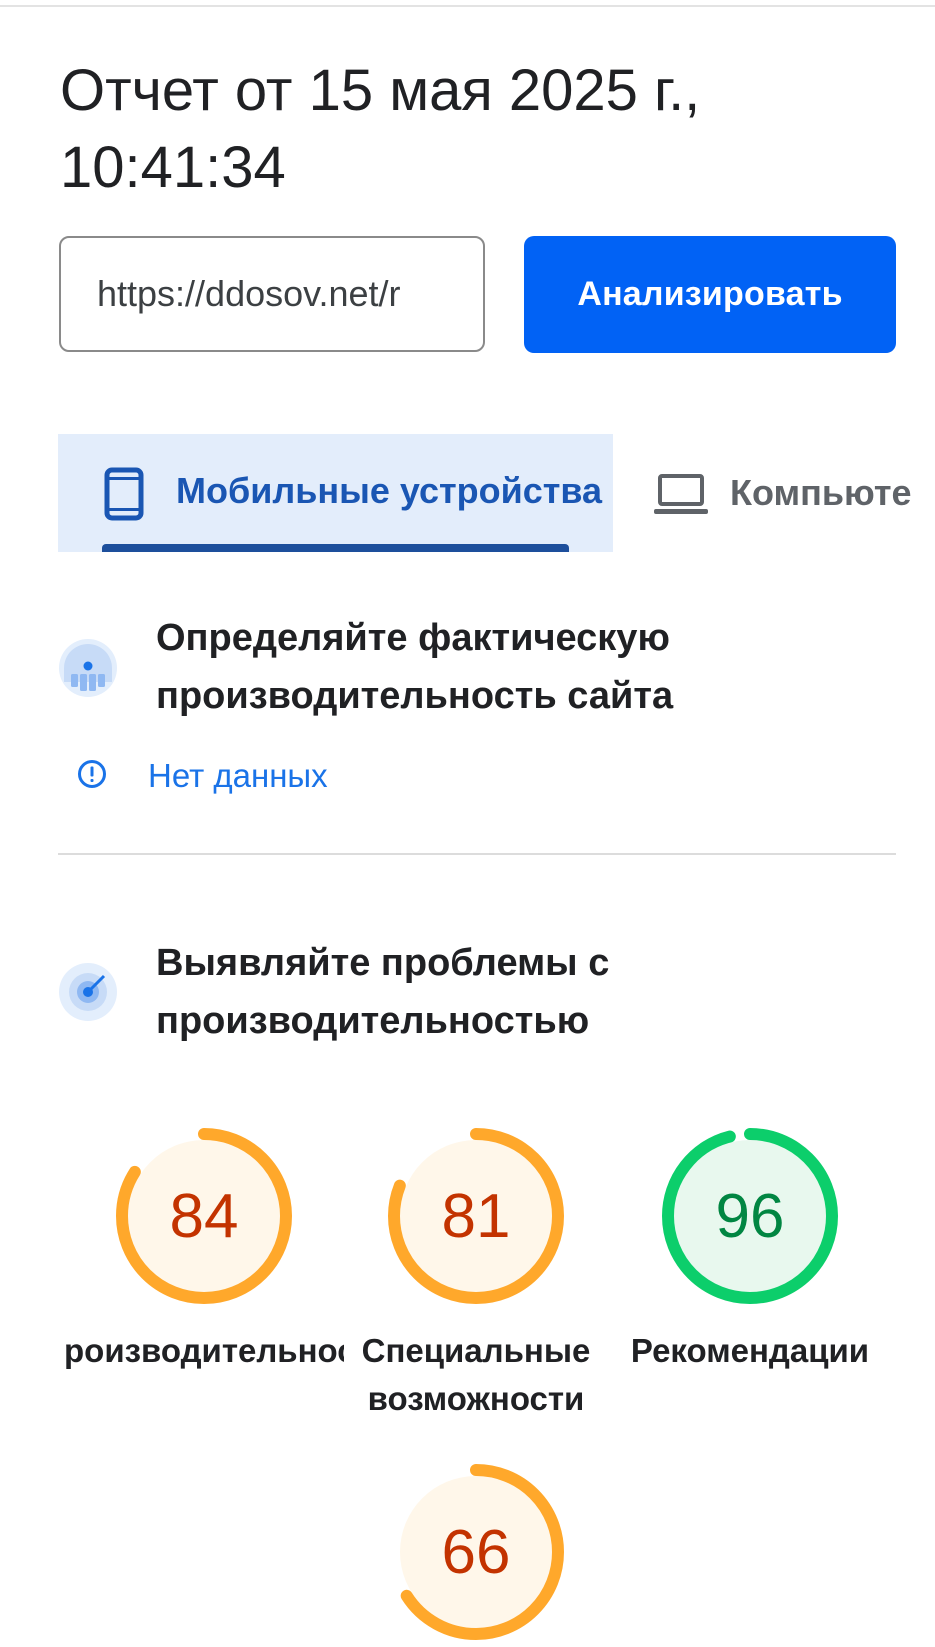 The image size is (935, 1647). I want to click on tab-selected-indicator, so click(335, 548).